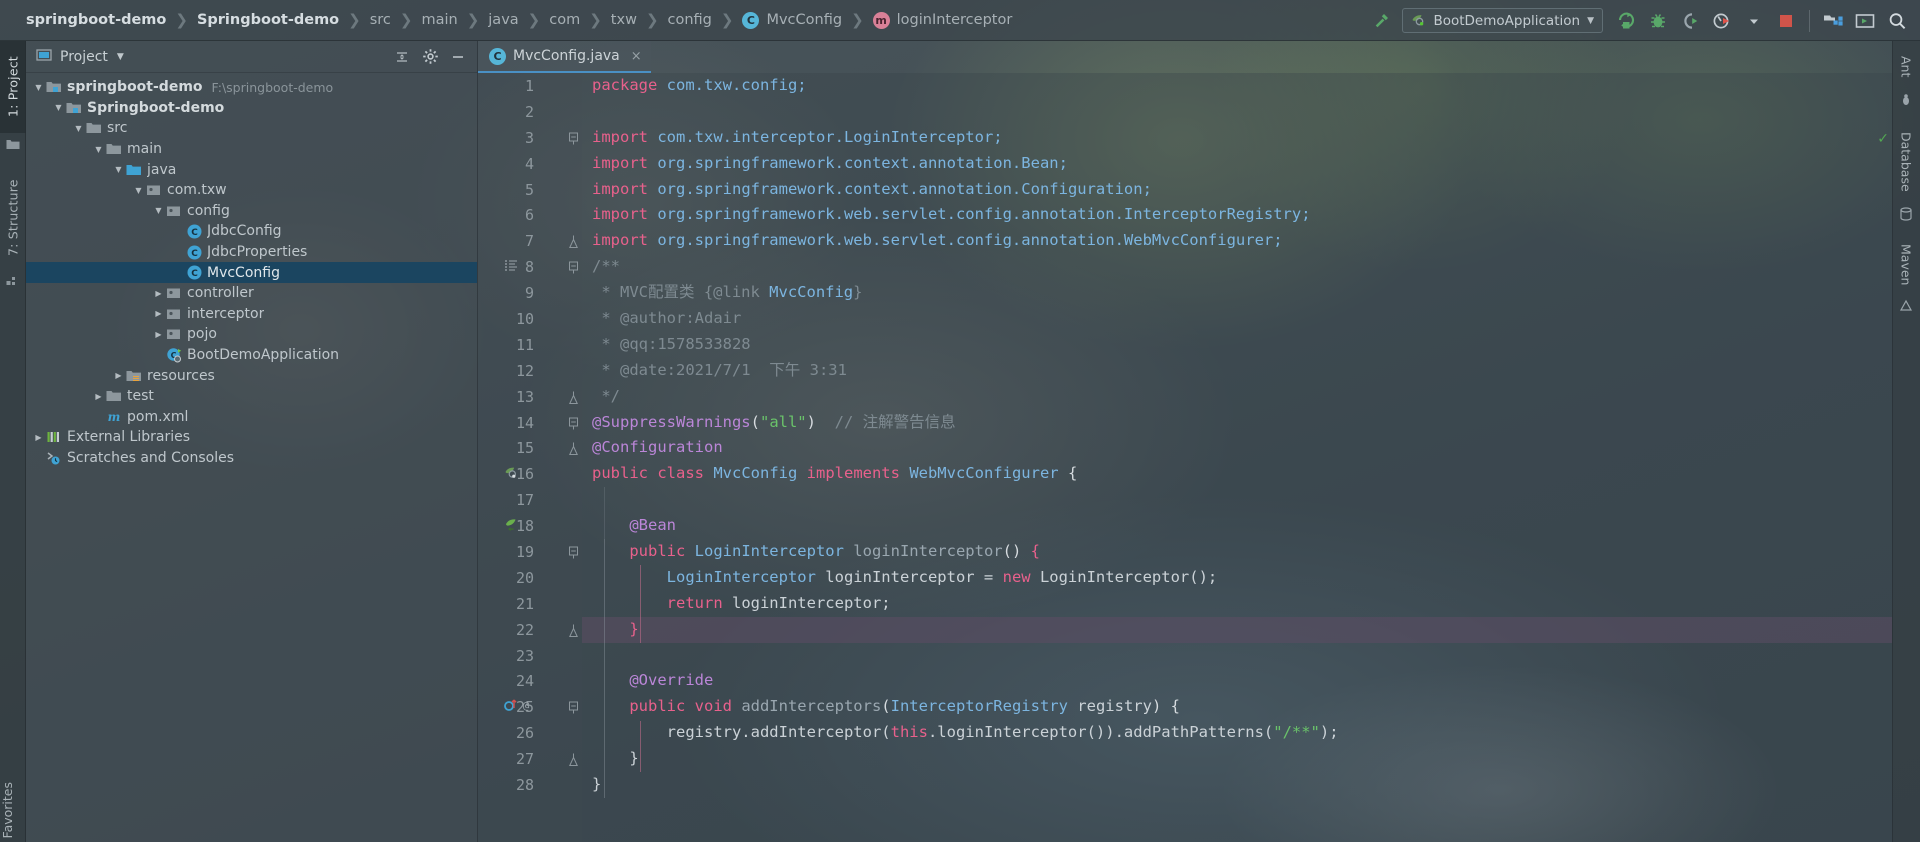 This screenshot has width=1920, height=842. What do you see at coordinates (690, 20) in the screenshot?
I see `breadcrumb-item-config: config` at bounding box center [690, 20].